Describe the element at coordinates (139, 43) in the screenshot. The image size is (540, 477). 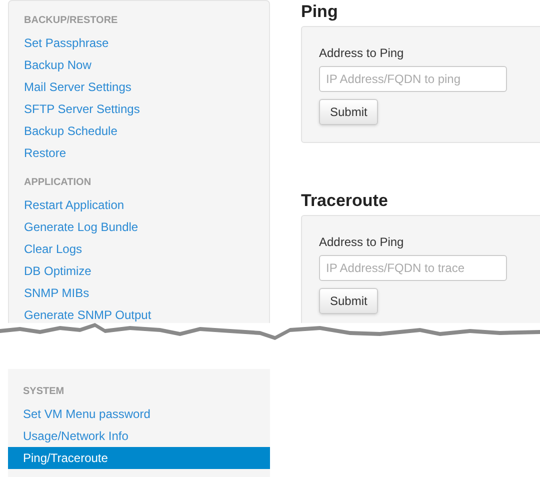
I see `sidebar-item: Set Passphrase` at that location.